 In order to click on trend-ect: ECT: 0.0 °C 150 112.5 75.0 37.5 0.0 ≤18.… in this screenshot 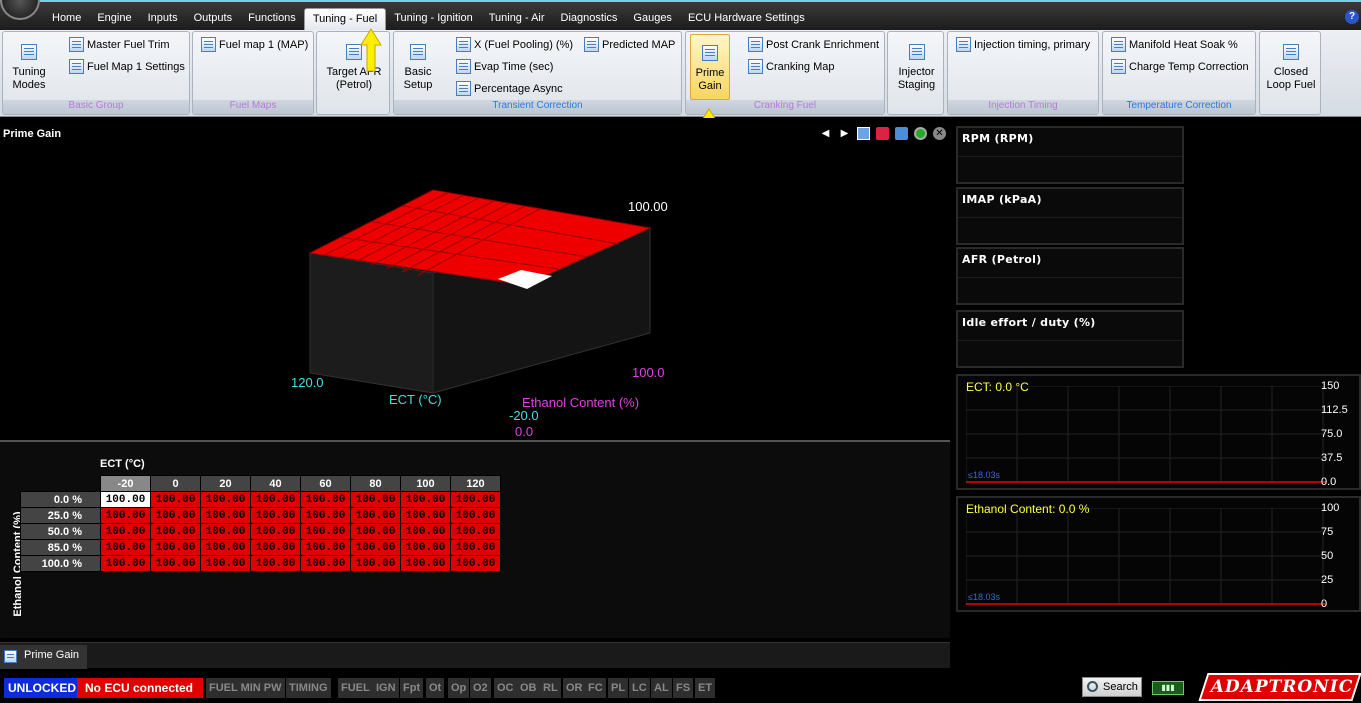, I will do `click(1158, 432)`.